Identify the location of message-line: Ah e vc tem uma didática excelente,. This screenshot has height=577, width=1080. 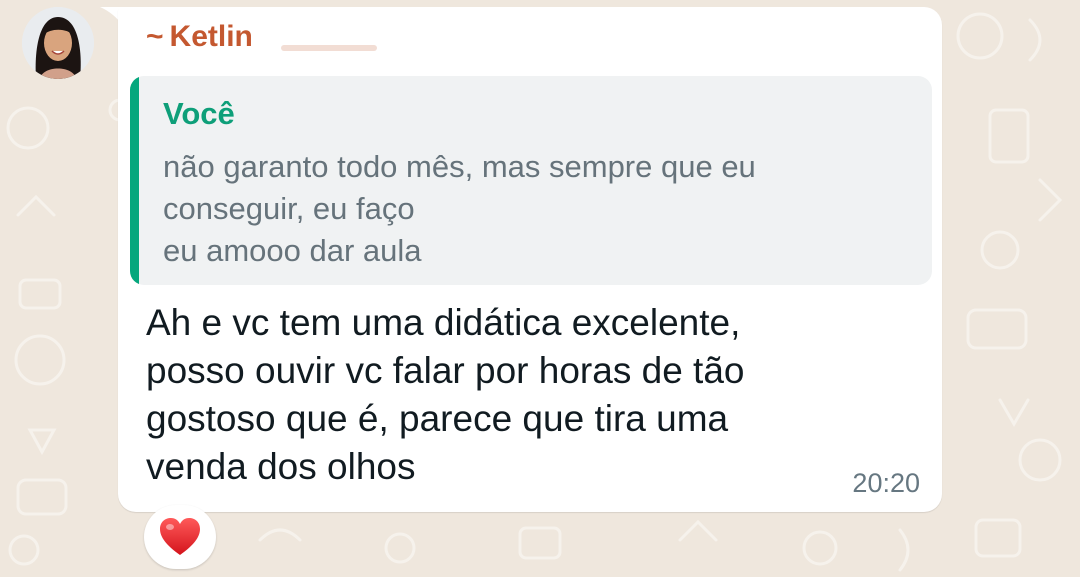
(443, 322).